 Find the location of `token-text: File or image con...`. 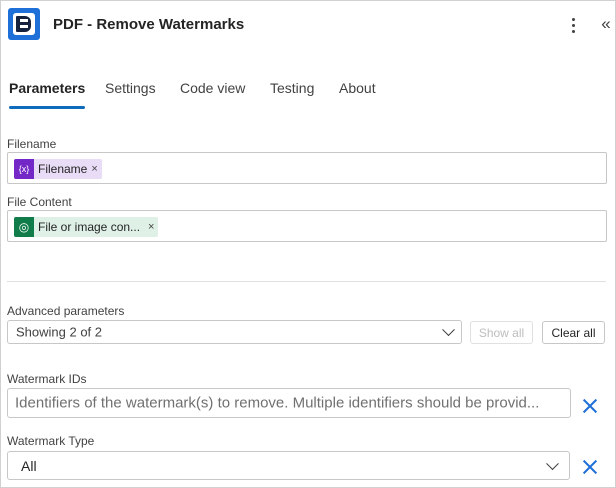

token-text: File or image con... is located at coordinates (89, 227).